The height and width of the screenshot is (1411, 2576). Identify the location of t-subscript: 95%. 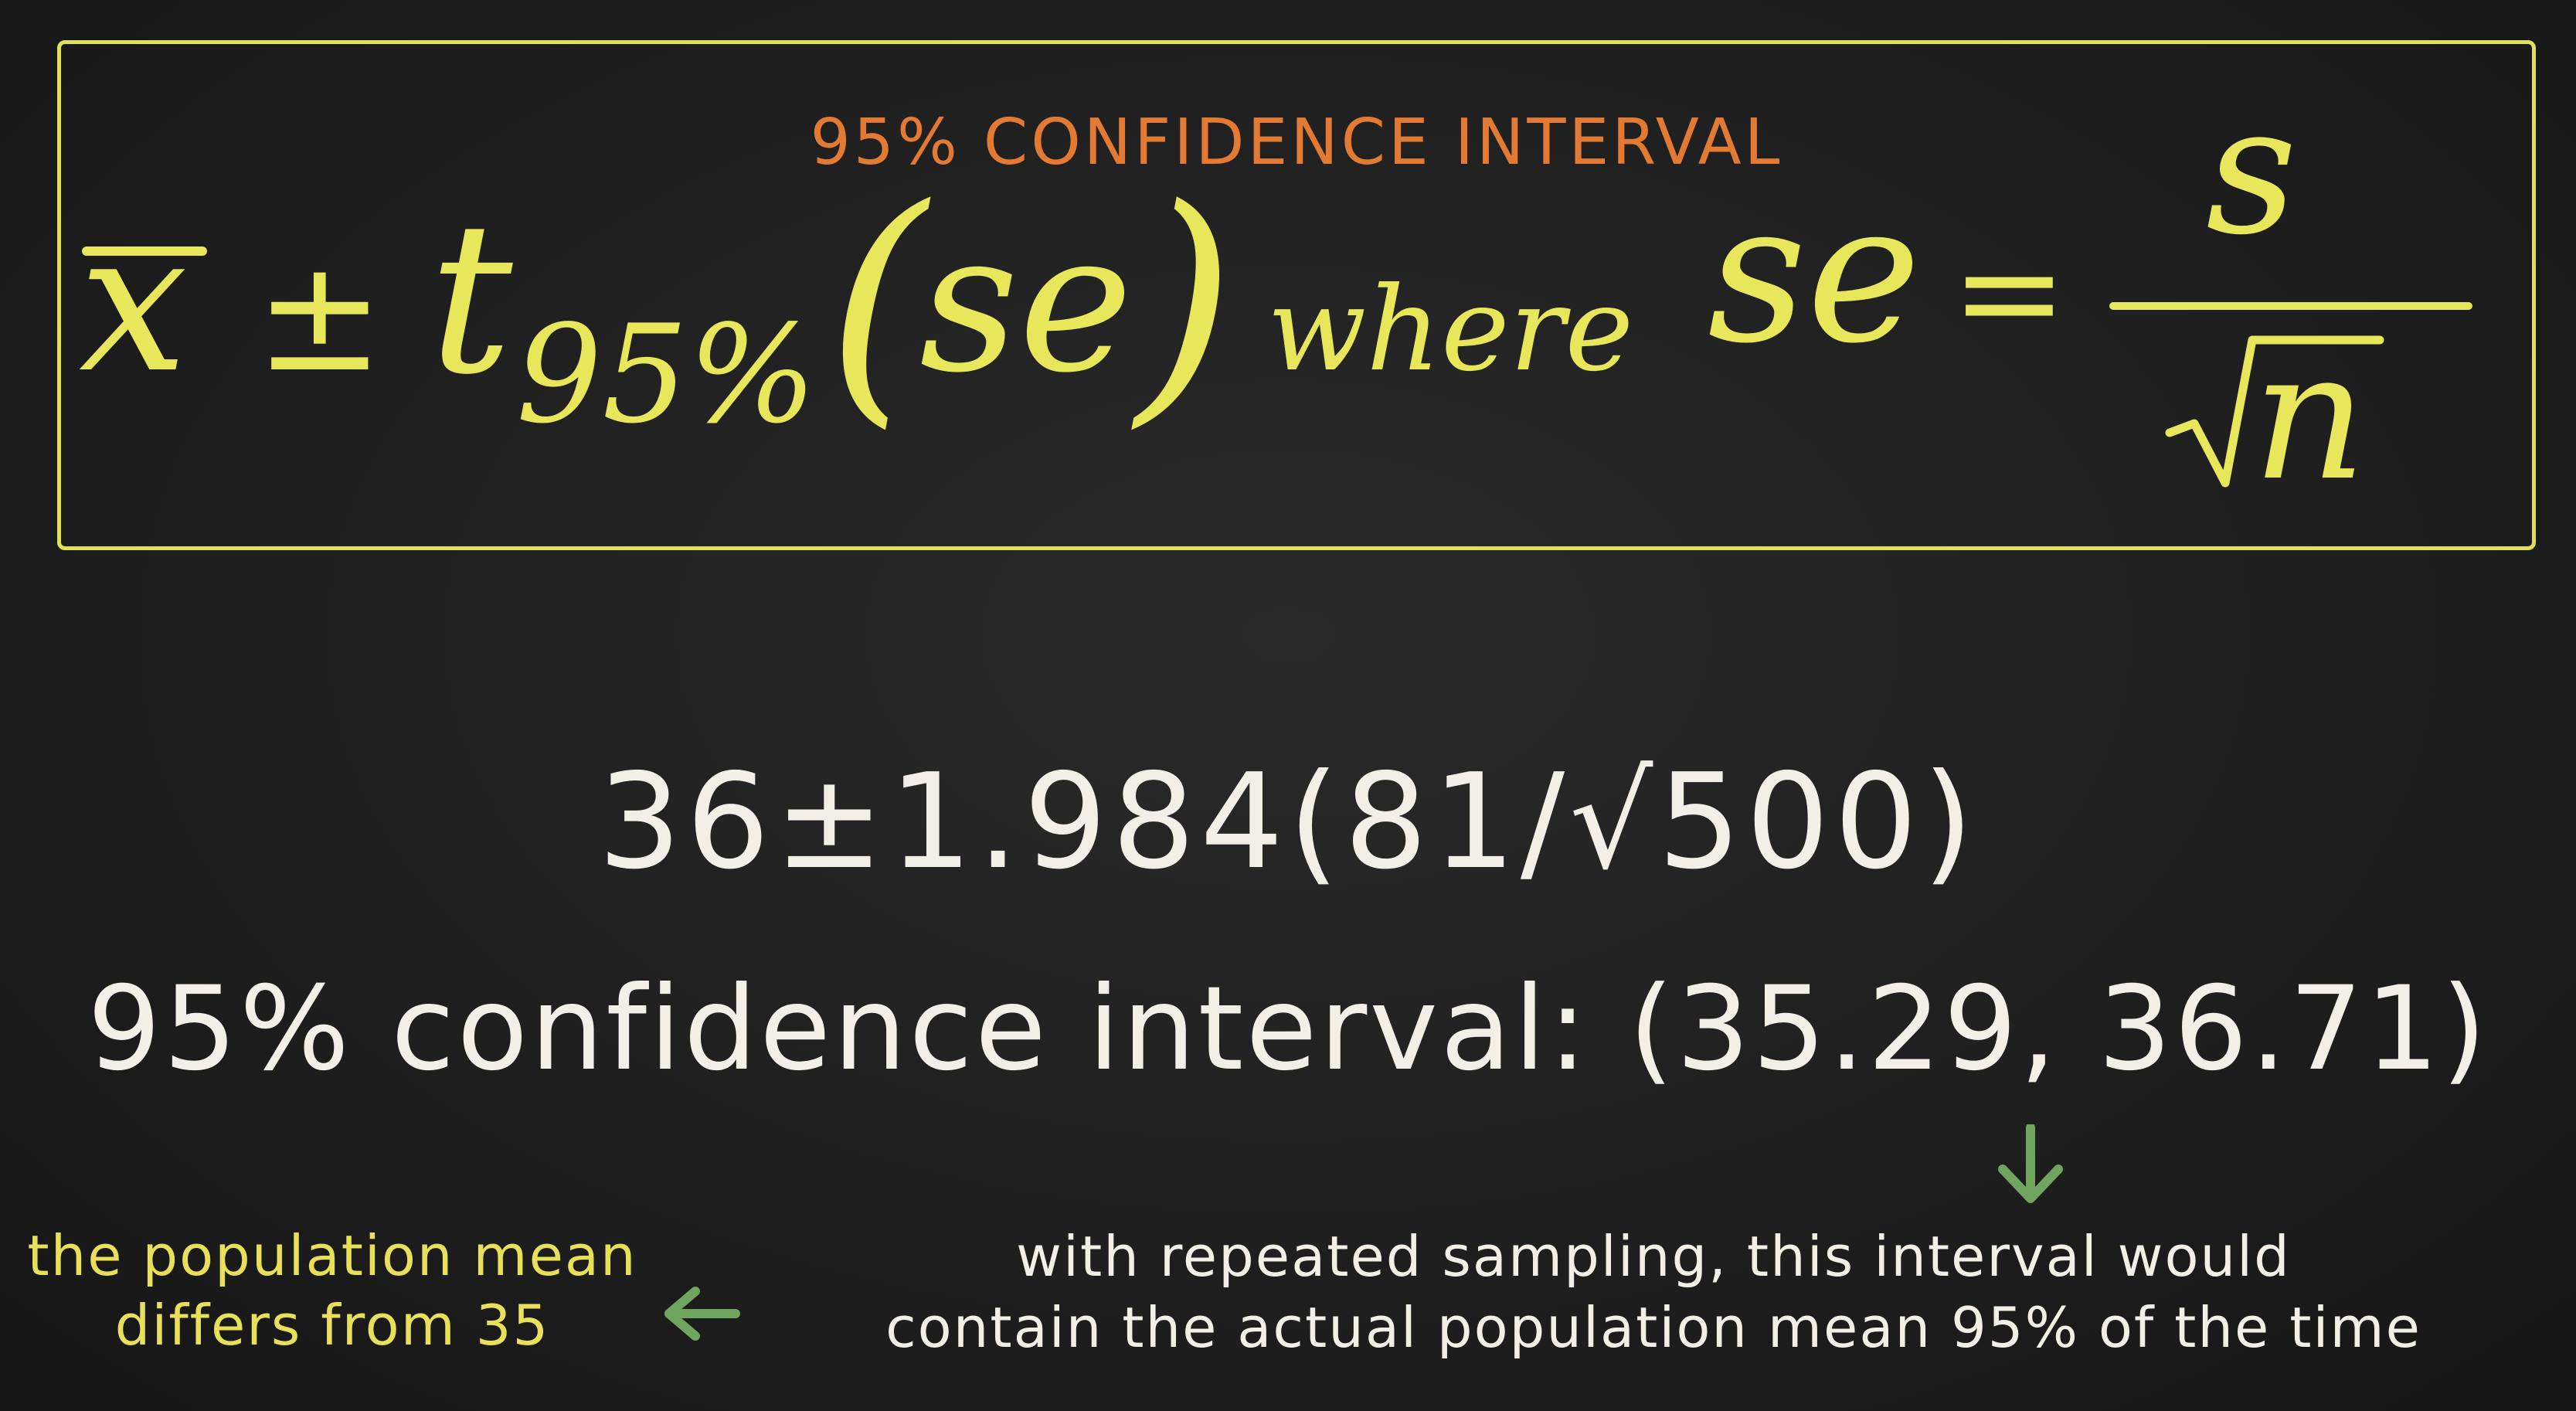
(666, 375).